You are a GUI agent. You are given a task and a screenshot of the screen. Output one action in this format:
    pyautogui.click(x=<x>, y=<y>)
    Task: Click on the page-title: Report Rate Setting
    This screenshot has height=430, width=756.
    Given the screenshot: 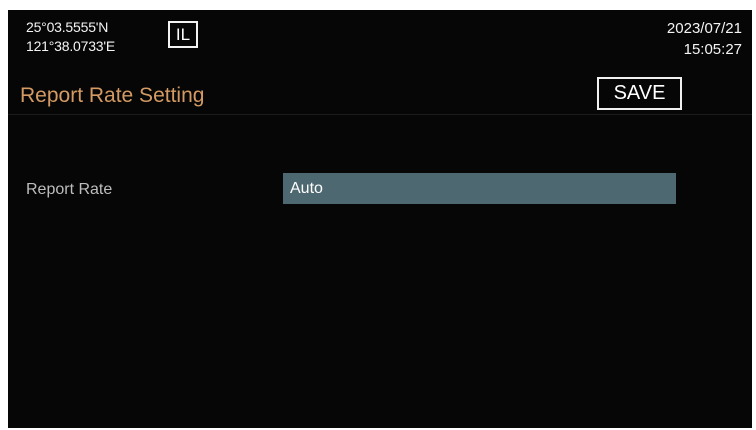 What is the action you would take?
    pyautogui.click(x=112, y=95)
    